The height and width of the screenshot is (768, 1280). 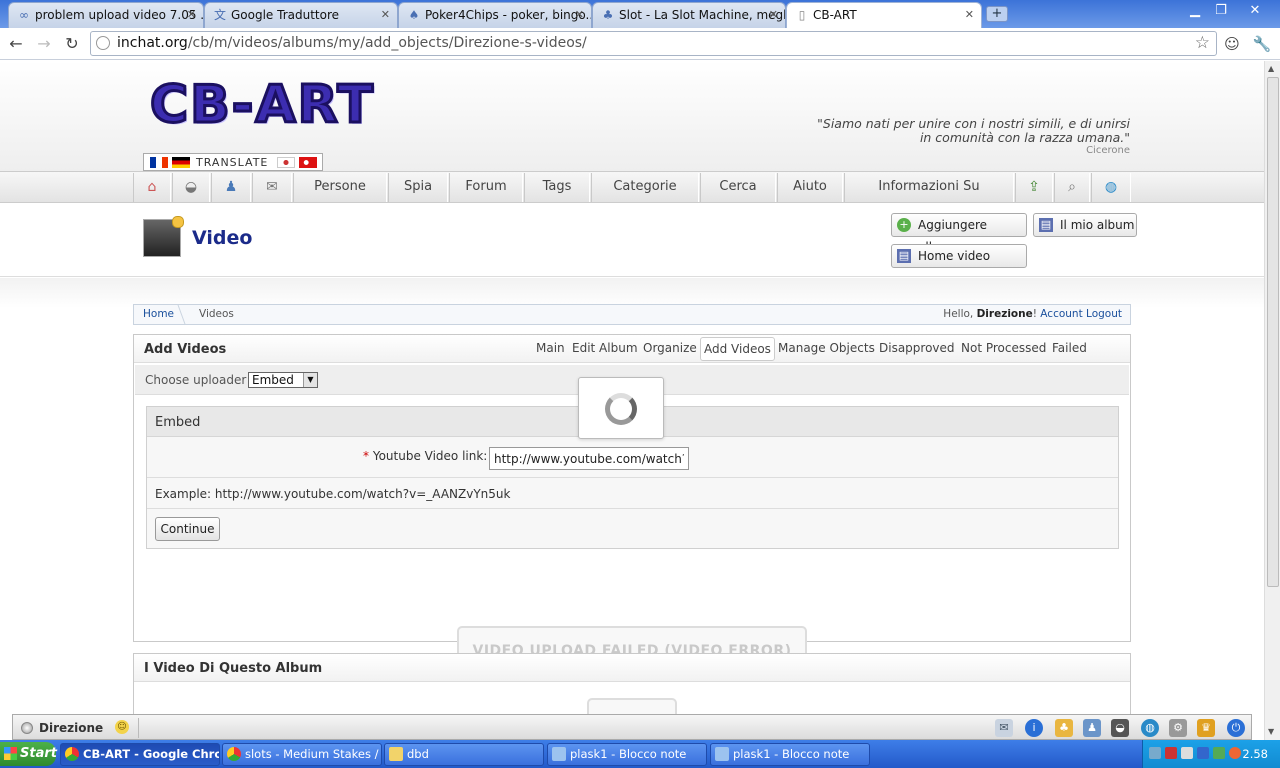 What do you see at coordinates (1273, 332) in the screenshot?
I see `scrollbar-thumb` at bounding box center [1273, 332].